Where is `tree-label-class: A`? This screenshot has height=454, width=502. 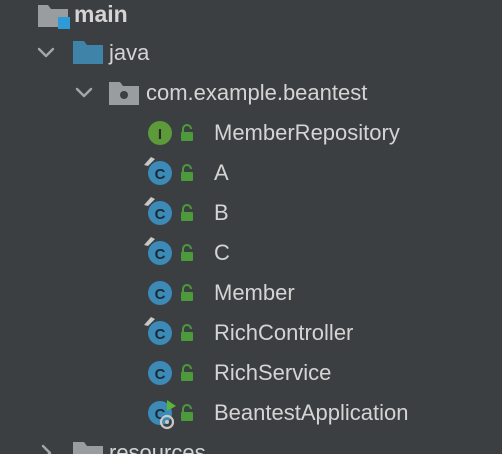 tree-label-class: A is located at coordinates (221, 172).